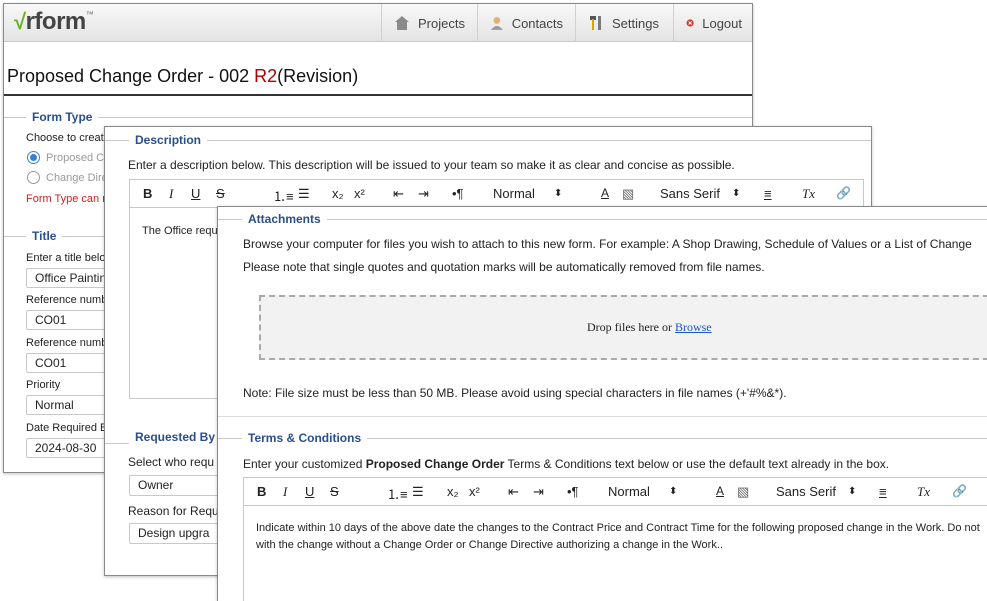 This screenshot has height=601, width=987. What do you see at coordinates (537, 23) in the screenshot?
I see `nav-contacts-label: Contacts` at bounding box center [537, 23].